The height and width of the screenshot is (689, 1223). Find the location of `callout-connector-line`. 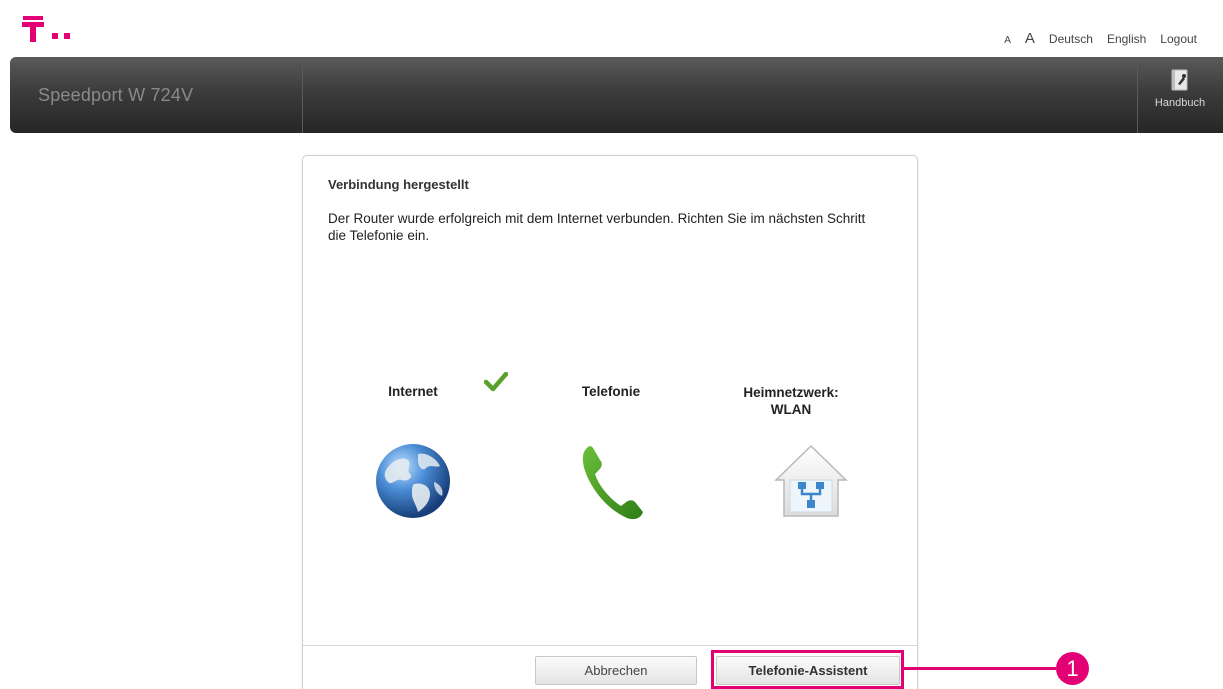

callout-connector-line is located at coordinates (980, 668).